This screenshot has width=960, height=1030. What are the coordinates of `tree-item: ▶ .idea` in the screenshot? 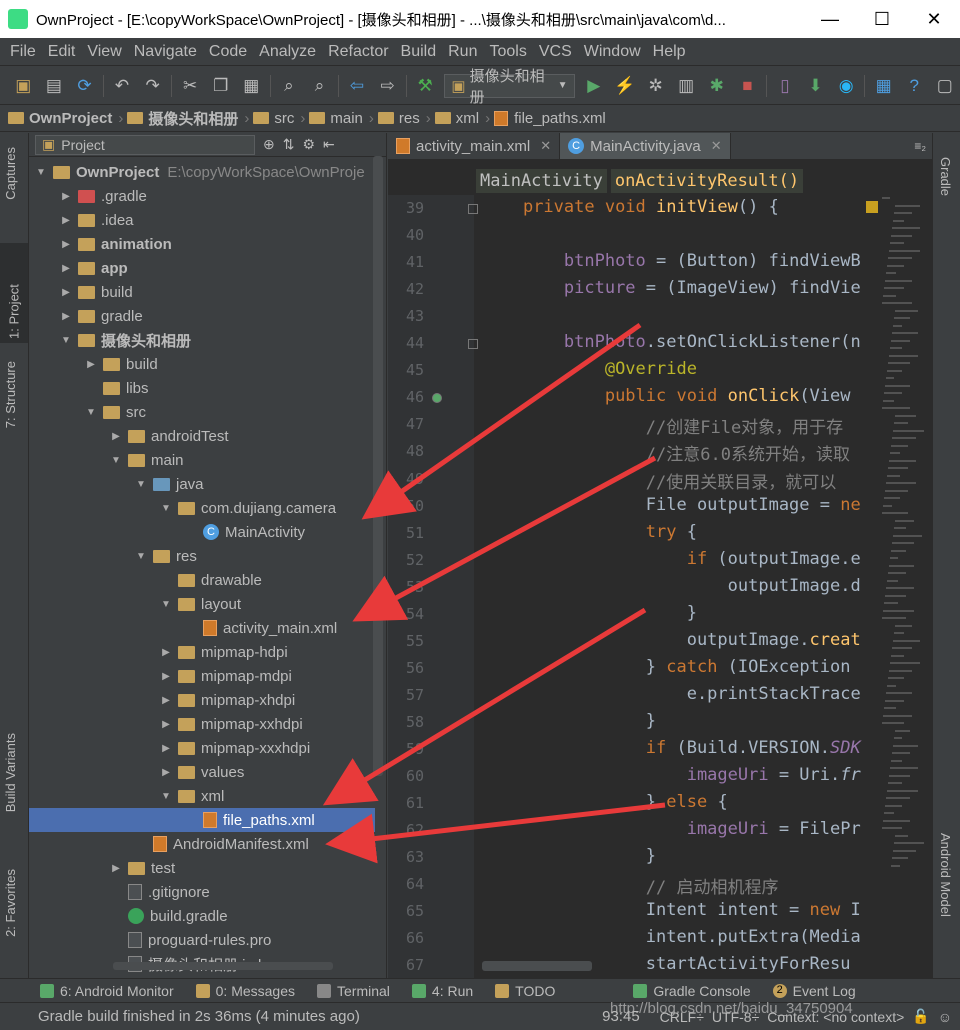 It's located at (202, 220).